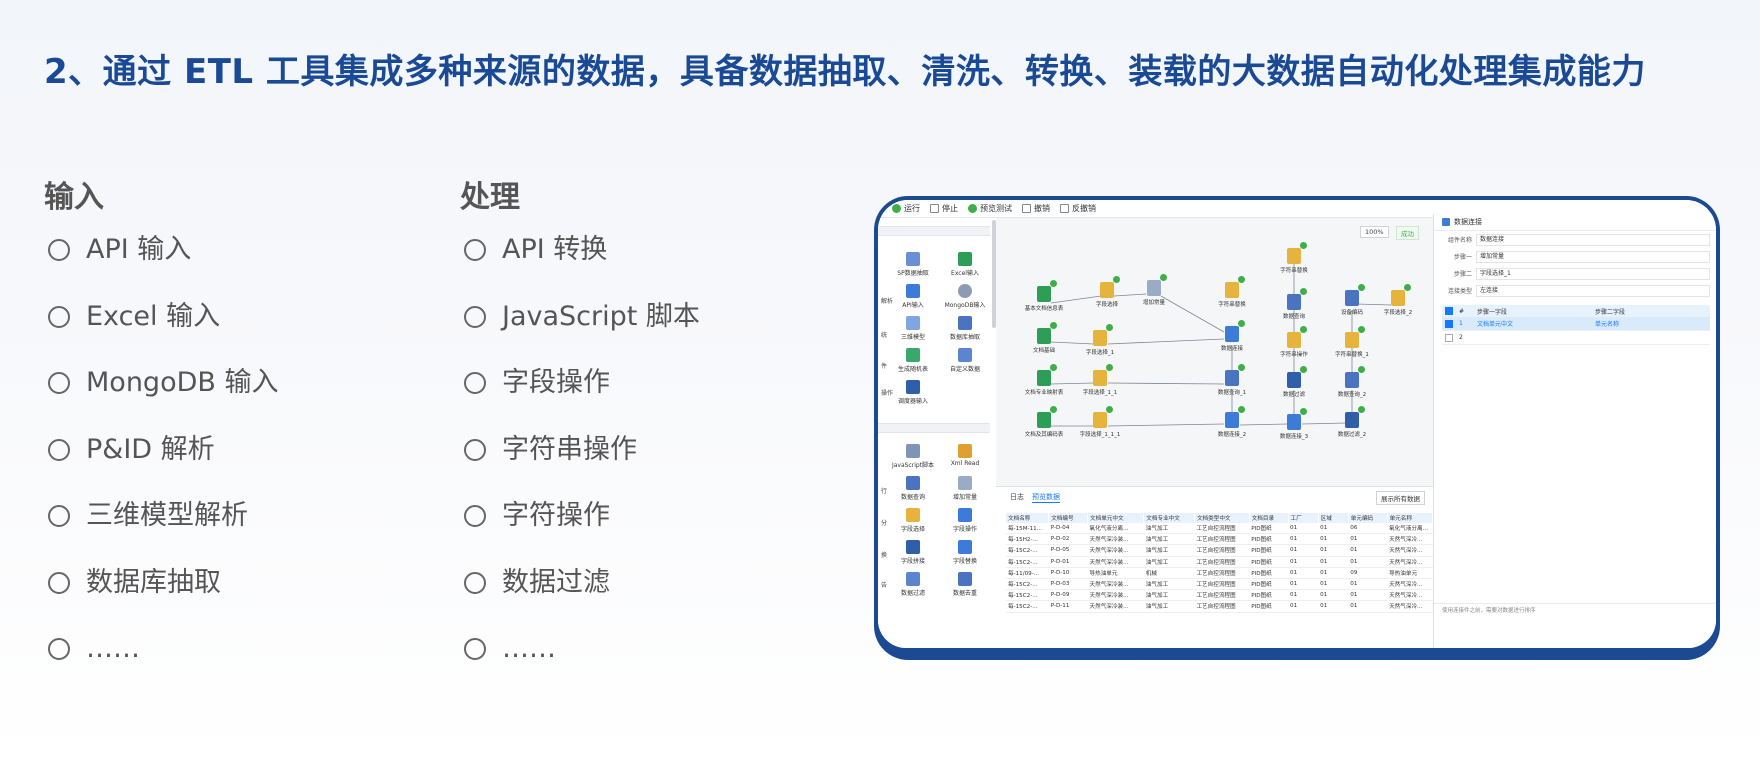  I want to click on undo-button: 撤销, so click(1036, 208).